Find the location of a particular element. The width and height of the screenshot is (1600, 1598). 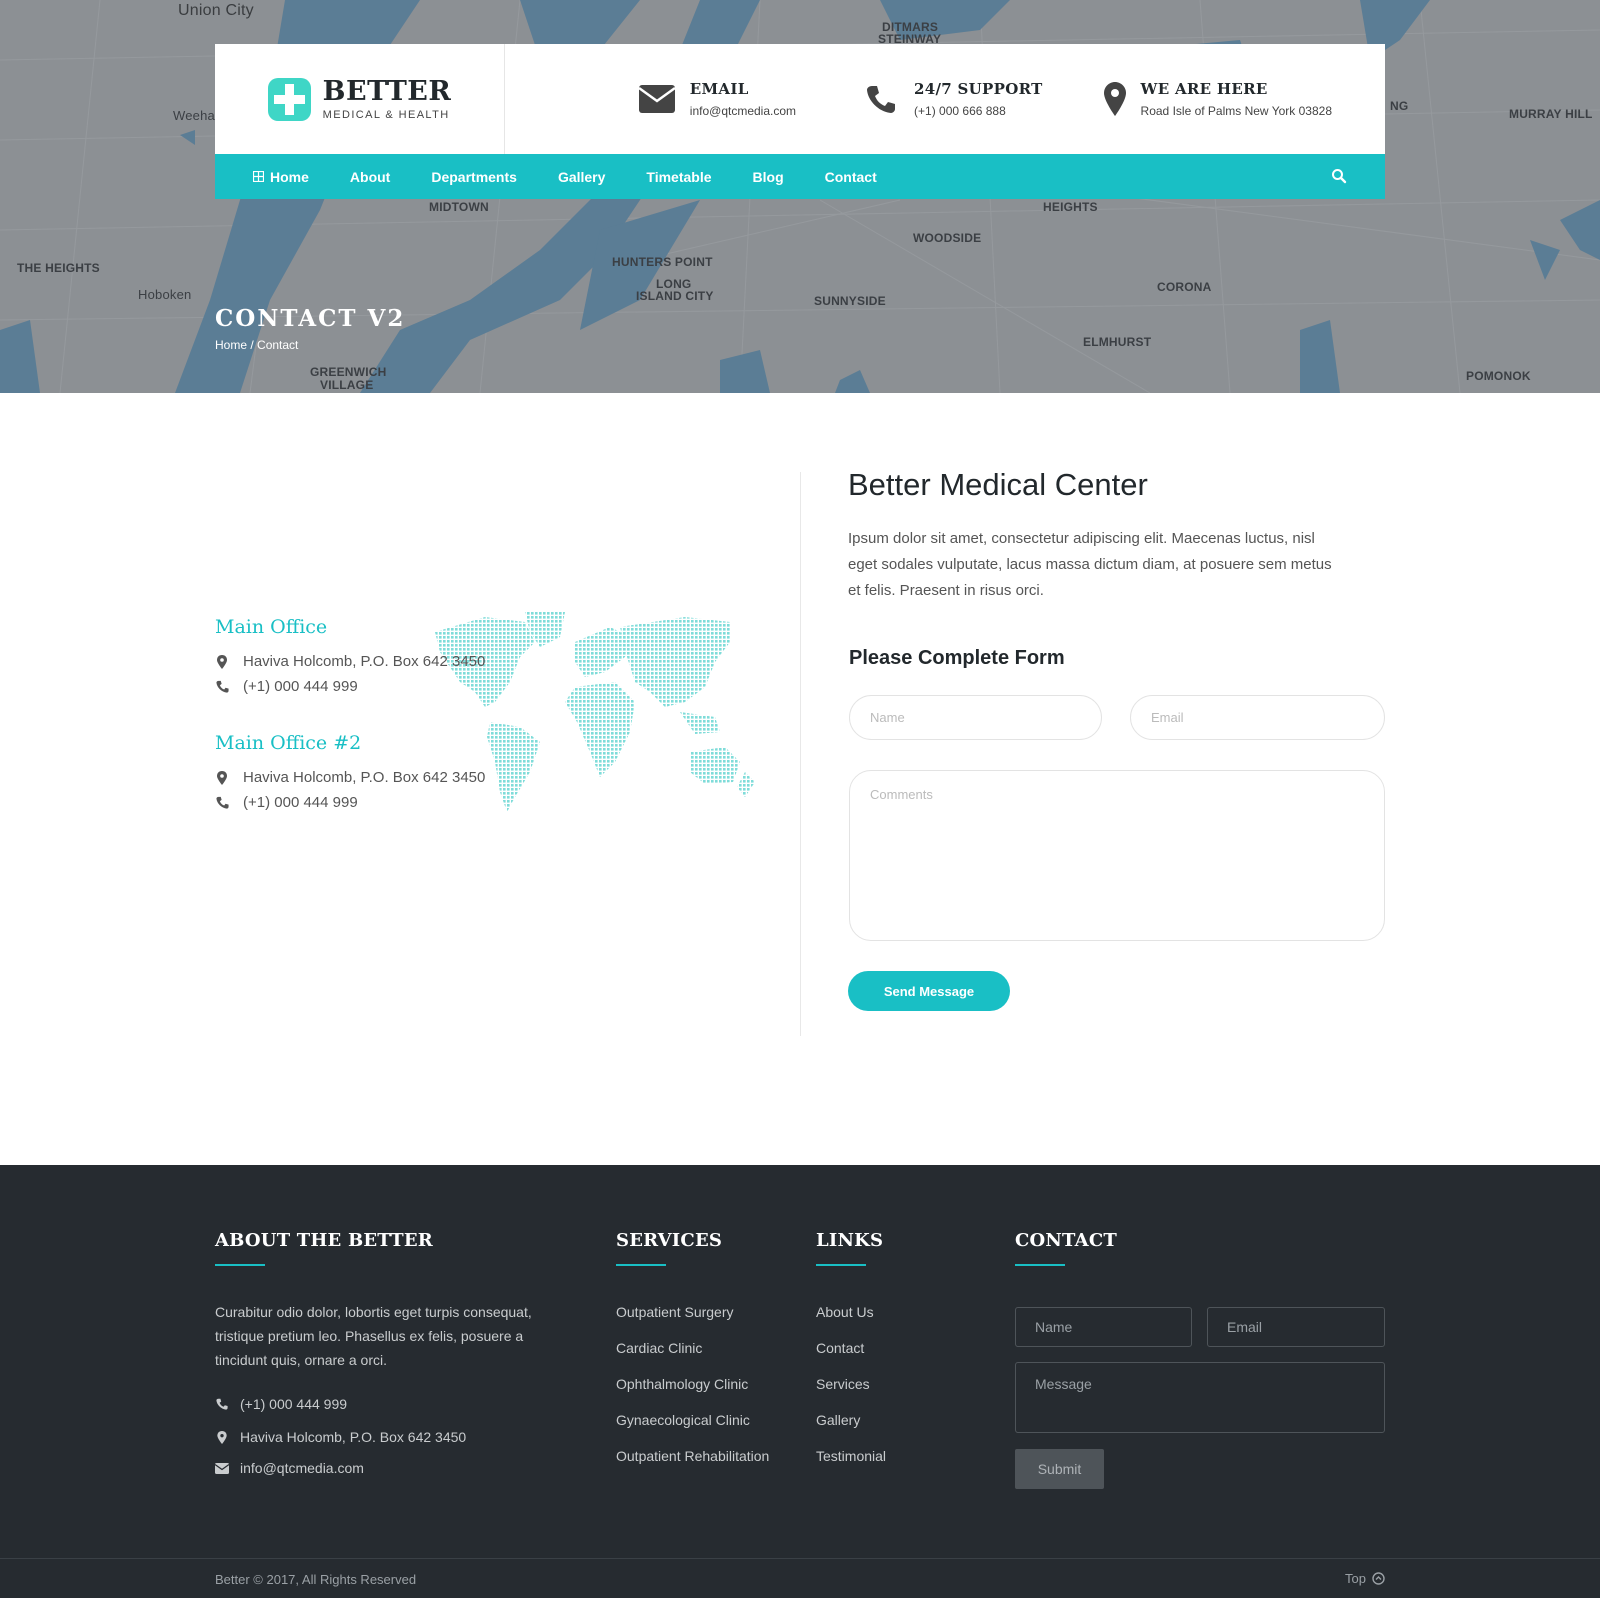

nav-item-contact: Contact is located at coordinates (851, 177).